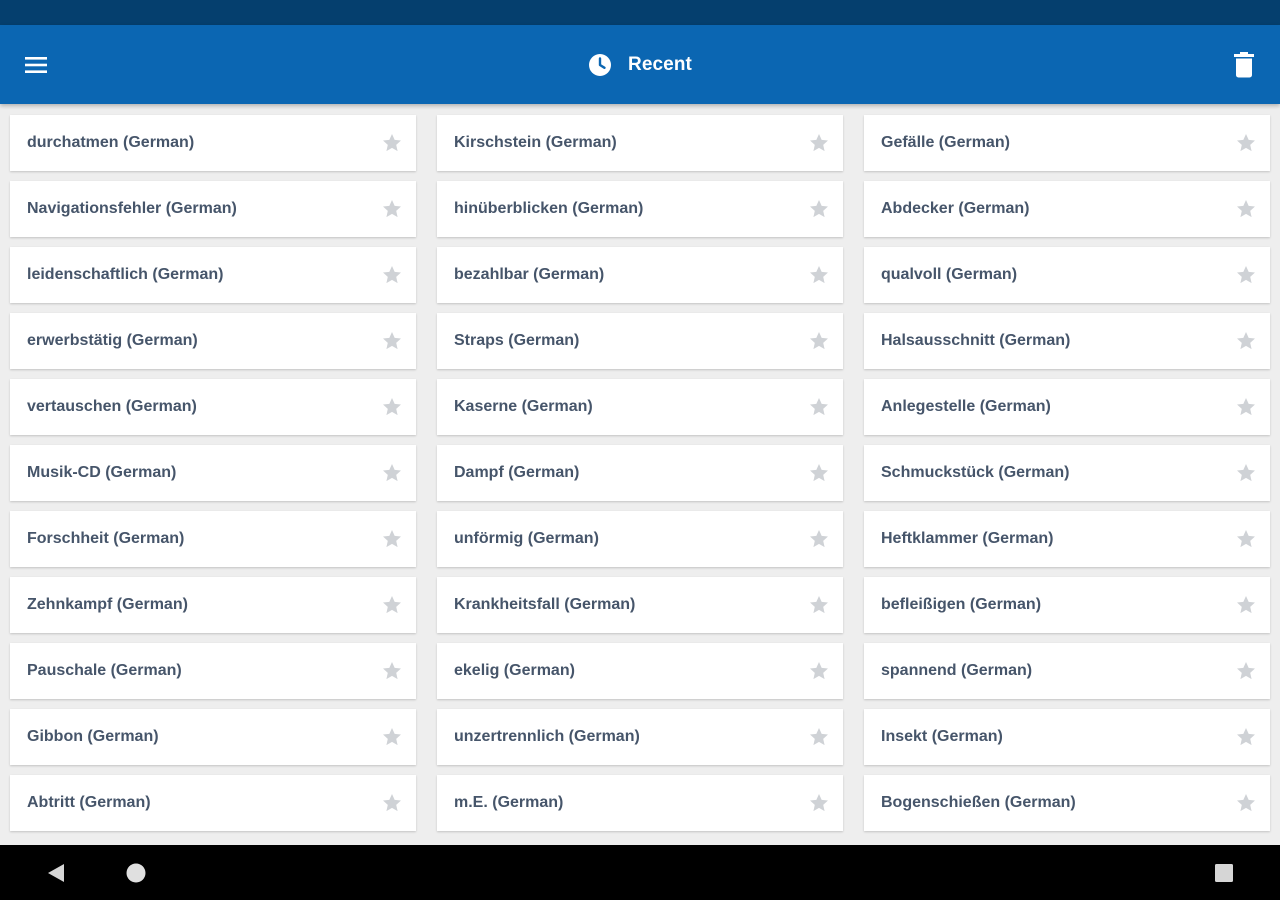 This screenshot has height=900, width=1280. I want to click on recent-entry: Musik-CD (German), so click(213, 473).